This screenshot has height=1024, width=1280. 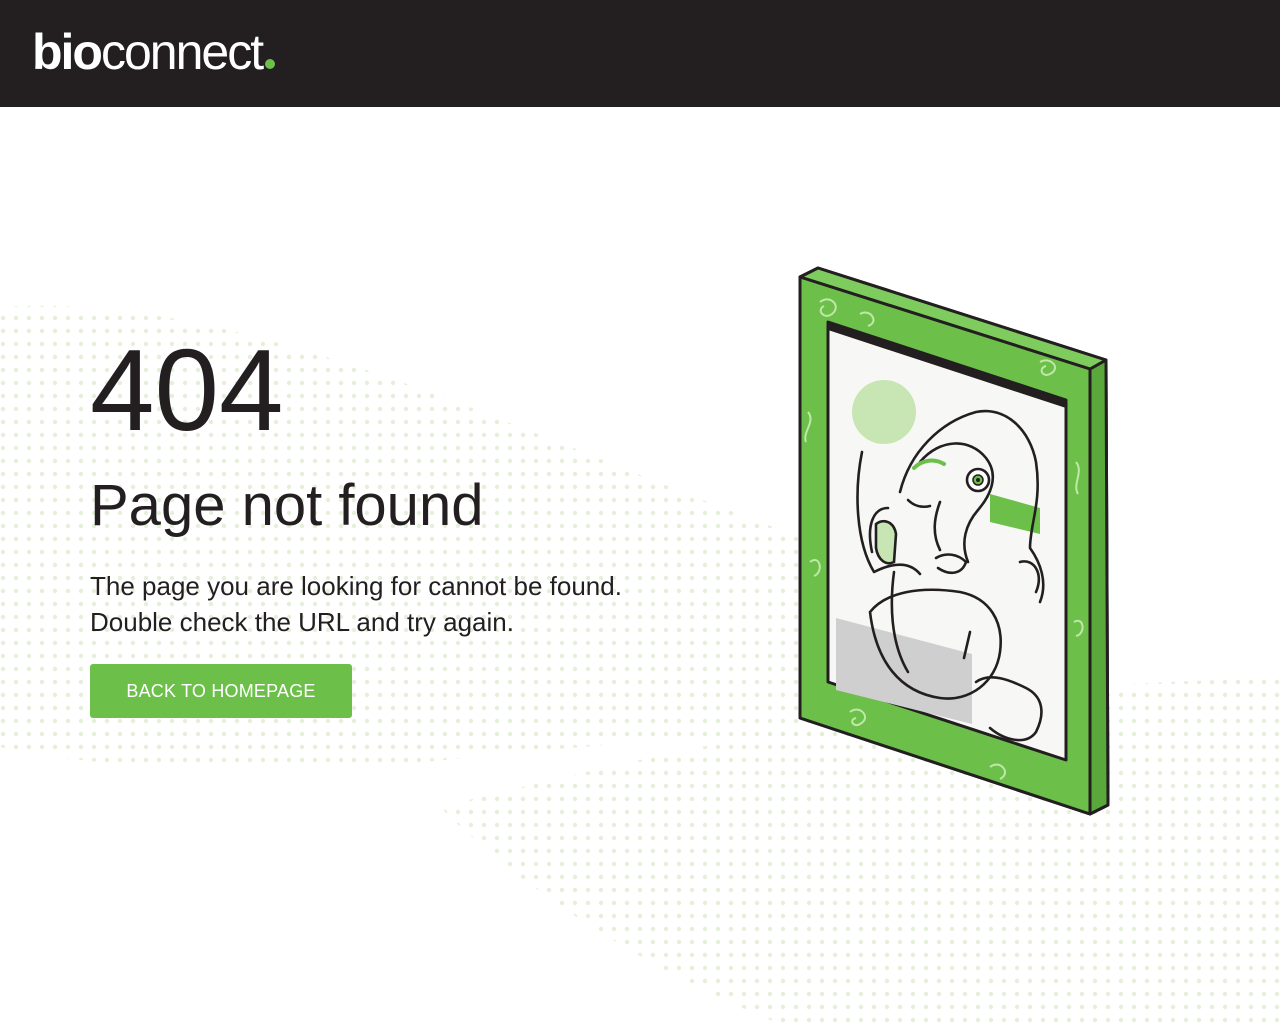 What do you see at coordinates (302, 622) in the screenshot?
I see `error-message-line-2: Double check the URL and try again.` at bounding box center [302, 622].